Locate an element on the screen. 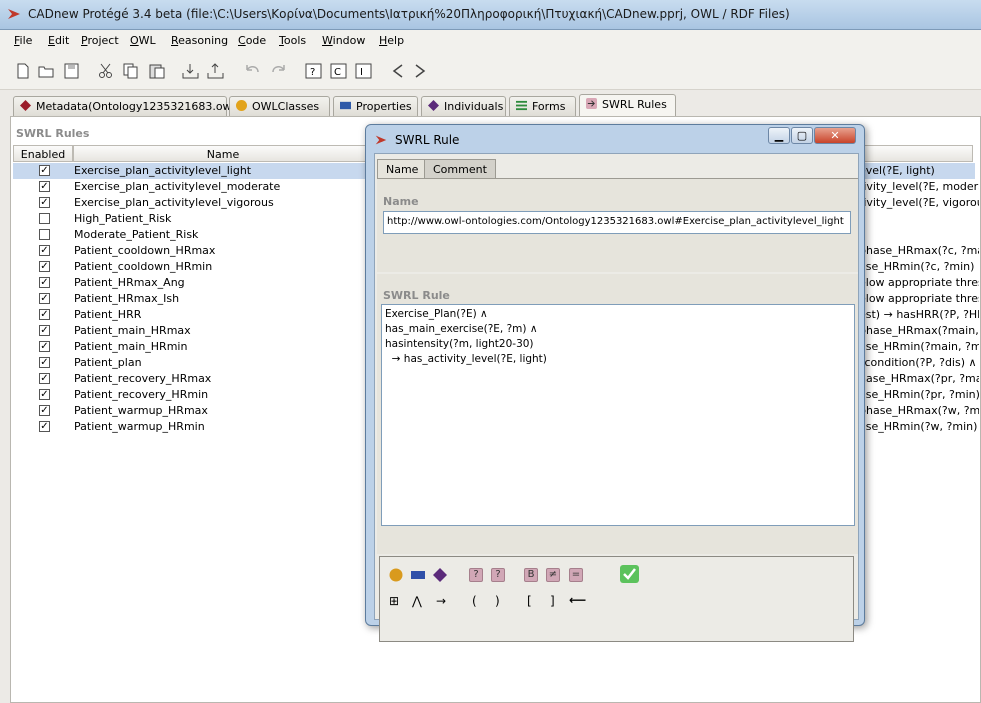 This screenshot has width=981, height=703. tab-name: Name is located at coordinates (402, 168).